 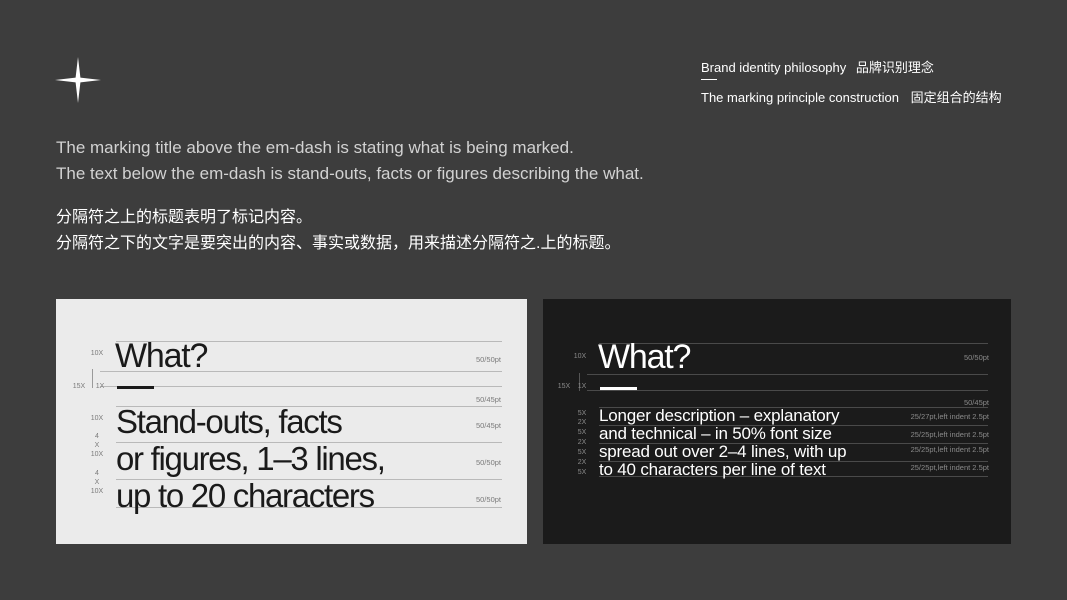 I want to click on intro-zh-line-2: 分隔符之下的文字是要突出的内容、事实或数据，用来描述分隔符之.上的标题。, so click(x=338, y=243).